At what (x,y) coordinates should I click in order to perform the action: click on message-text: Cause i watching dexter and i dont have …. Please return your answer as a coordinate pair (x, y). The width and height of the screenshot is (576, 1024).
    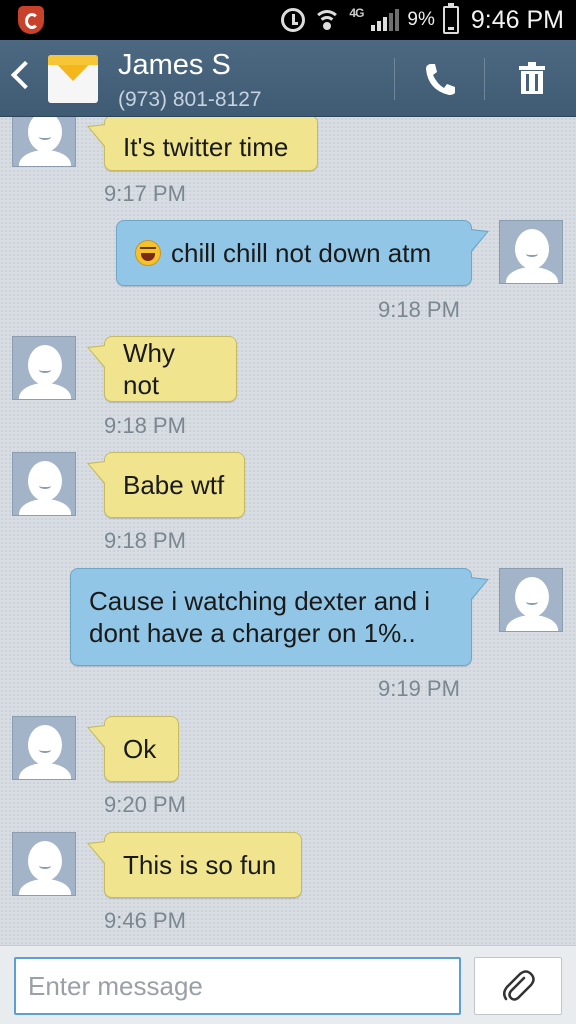
    Looking at the image, I should click on (260, 617).